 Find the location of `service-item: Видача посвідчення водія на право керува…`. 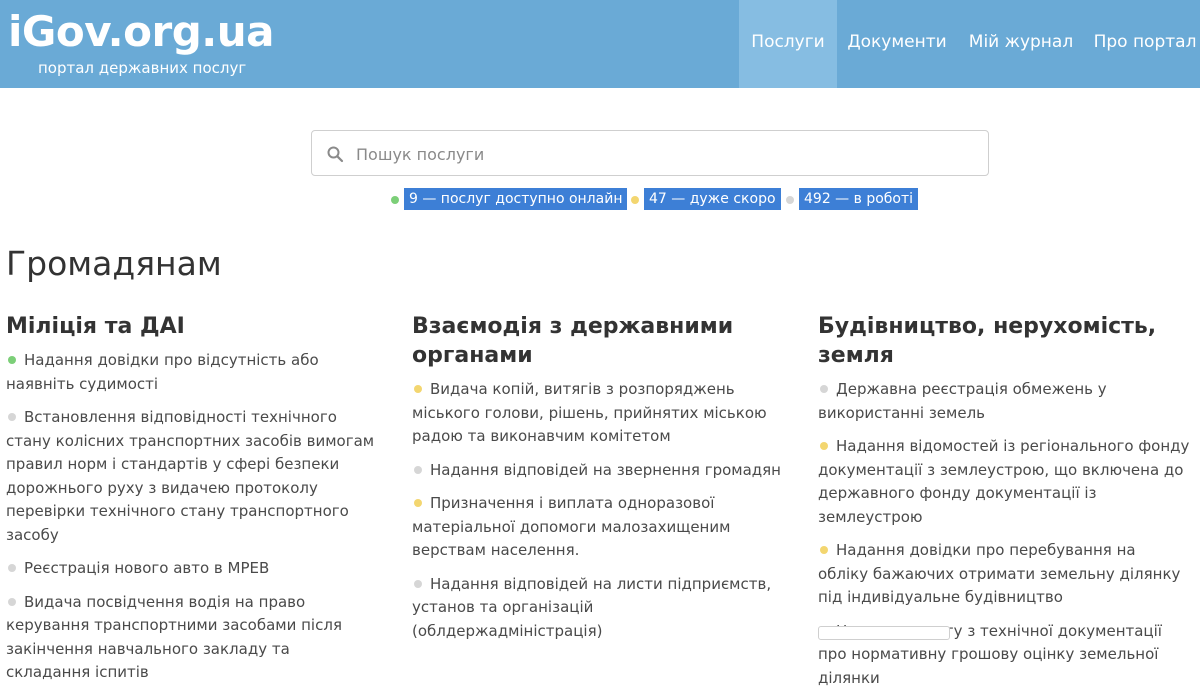

service-item: Видача посвідчення водія на право керува… is located at coordinates (192, 638).